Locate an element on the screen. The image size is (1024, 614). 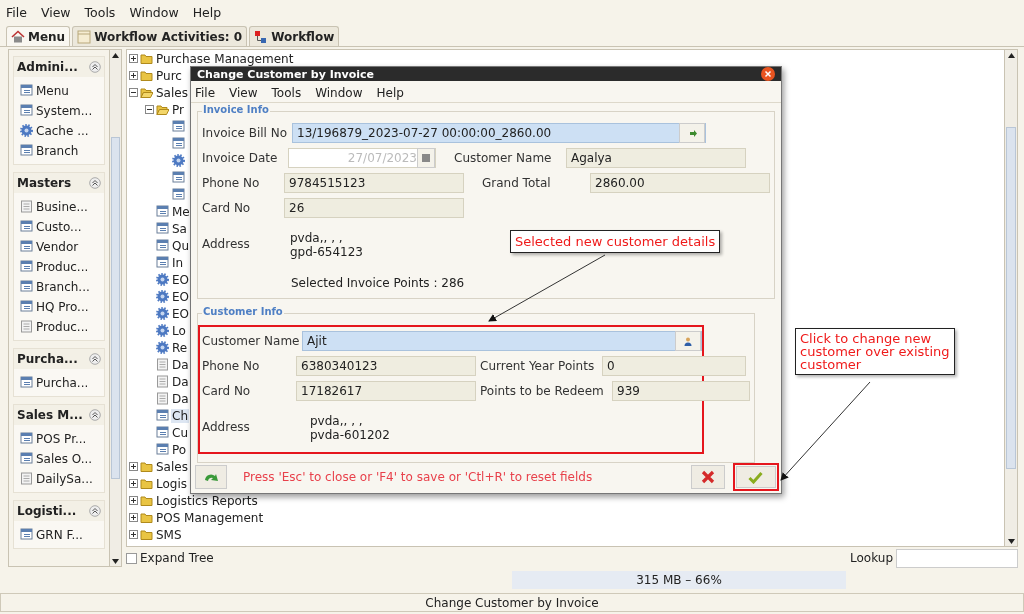
tree-item: Qu is located at coordinates (181, 245).